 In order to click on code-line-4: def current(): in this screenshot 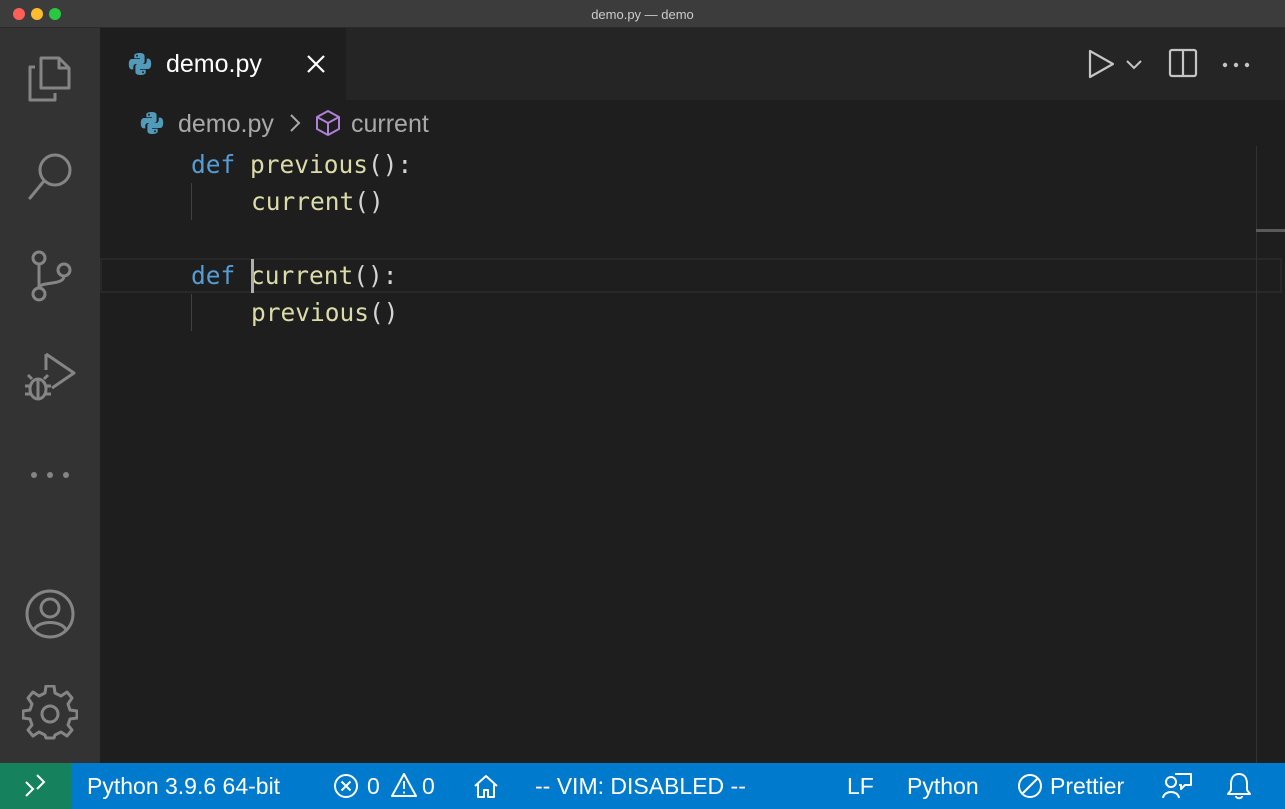, I will do `click(294, 275)`.